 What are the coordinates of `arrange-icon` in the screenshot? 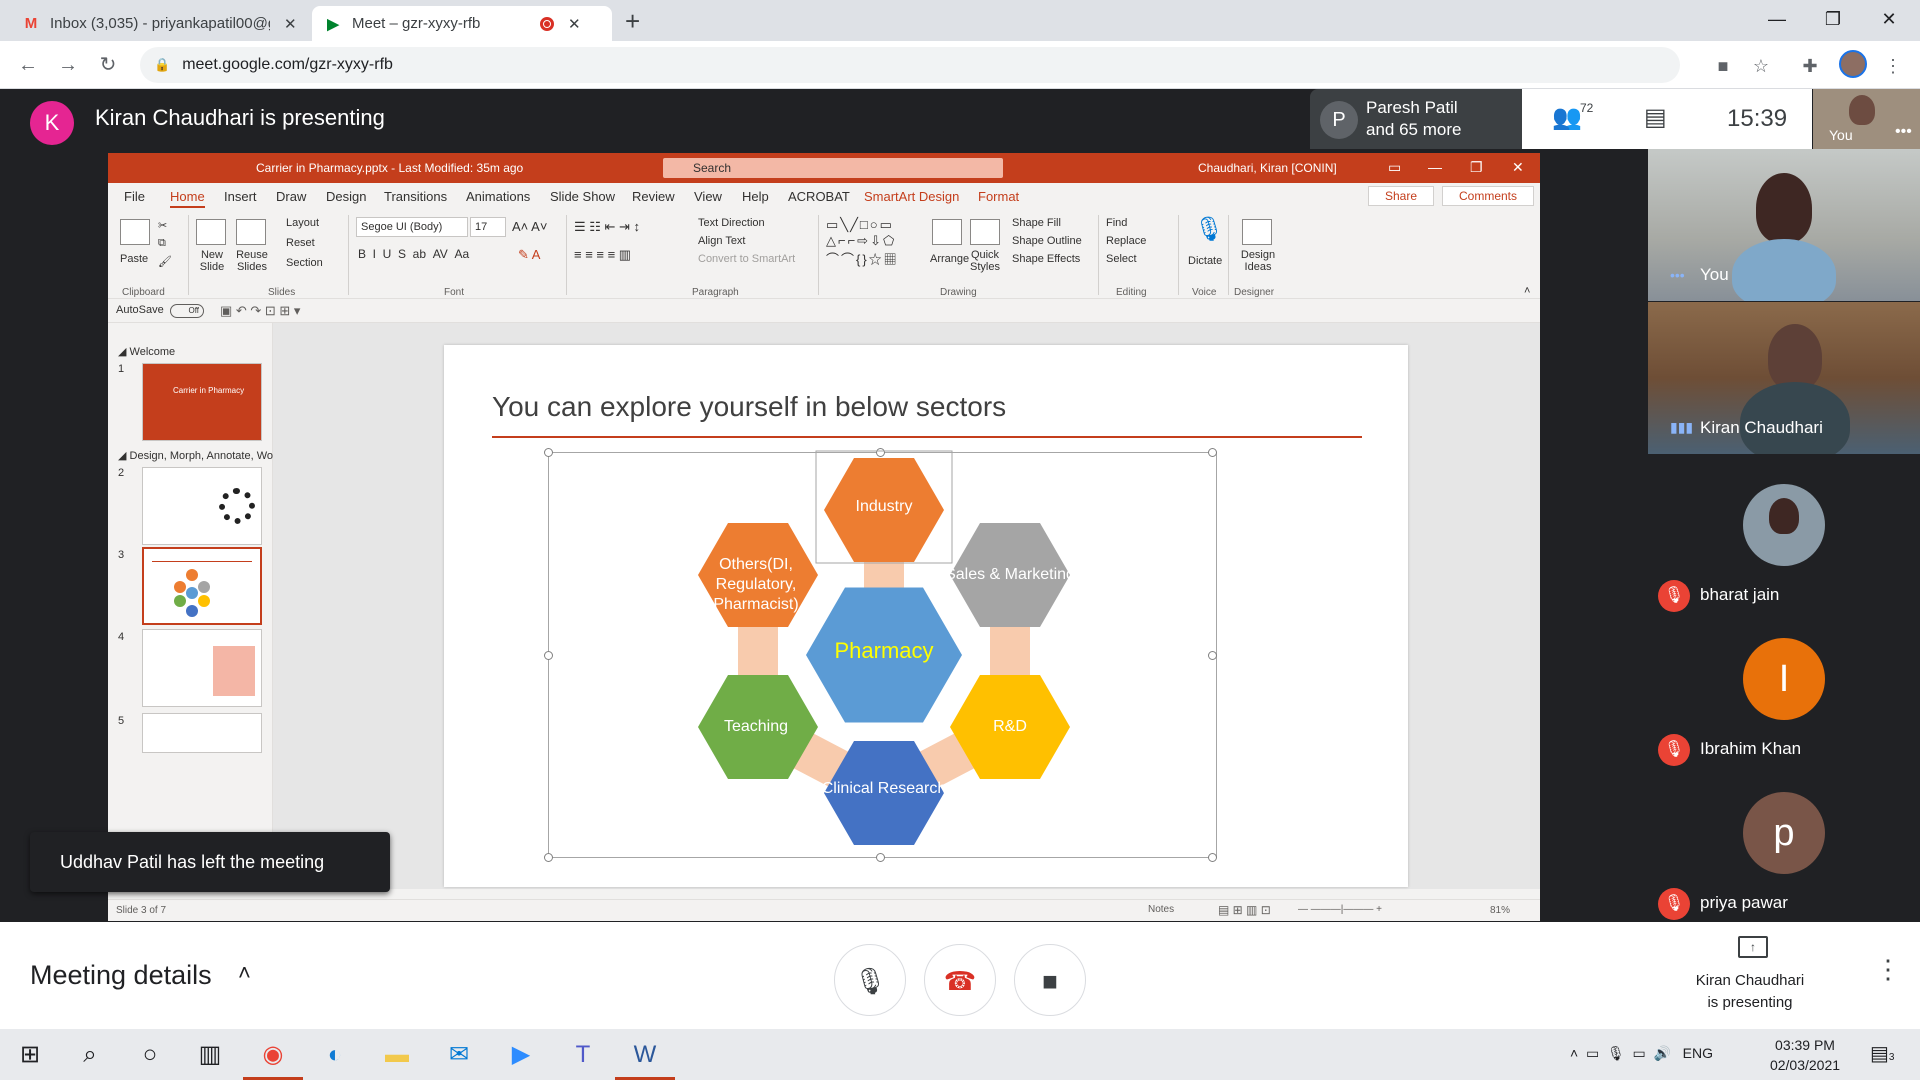 It's located at (947, 232).